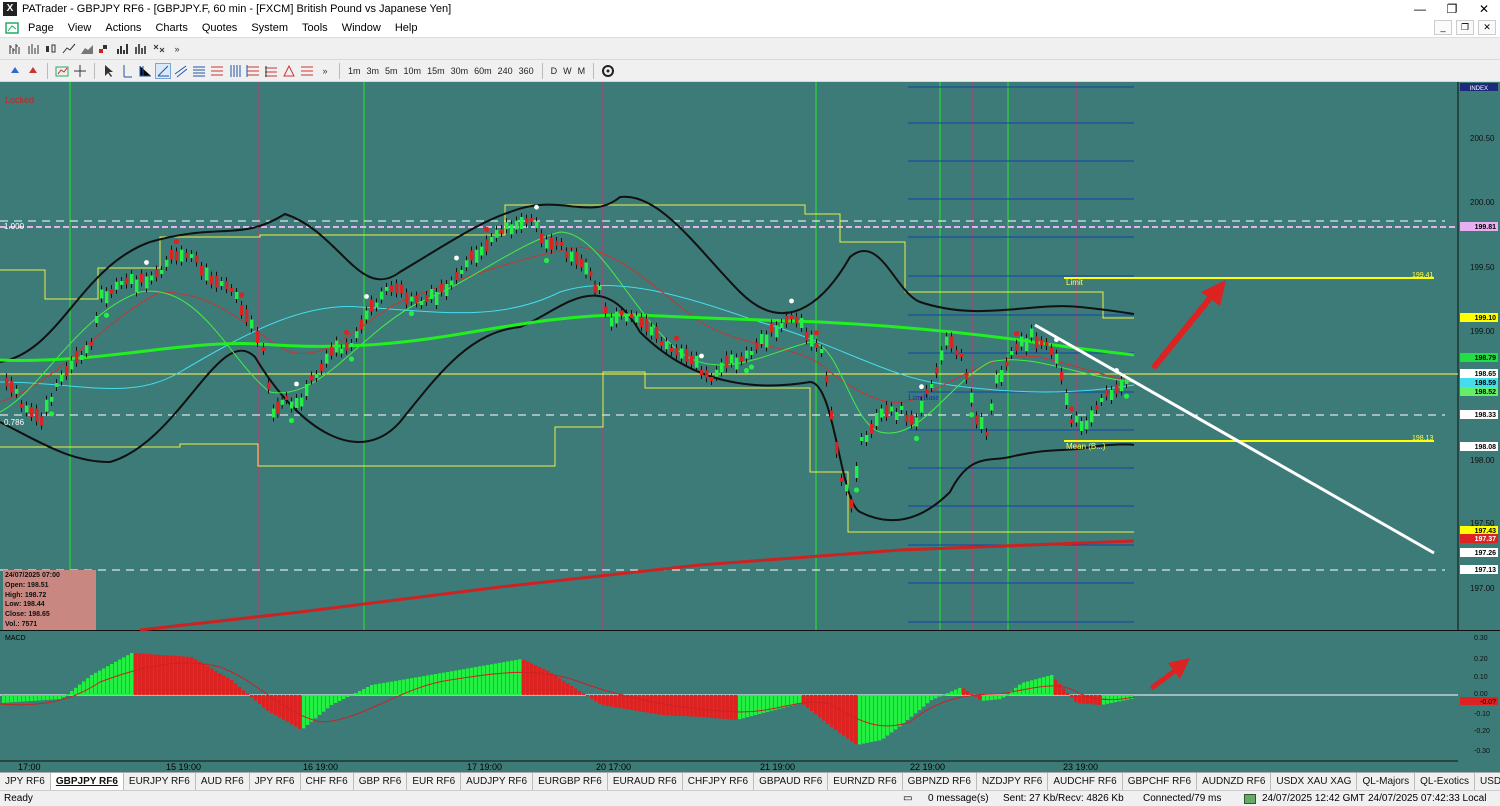 This screenshot has width=1500, height=806. What do you see at coordinates (865, 781) in the screenshot?
I see `symbol-tab: EURNZD RF6` at bounding box center [865, 781].